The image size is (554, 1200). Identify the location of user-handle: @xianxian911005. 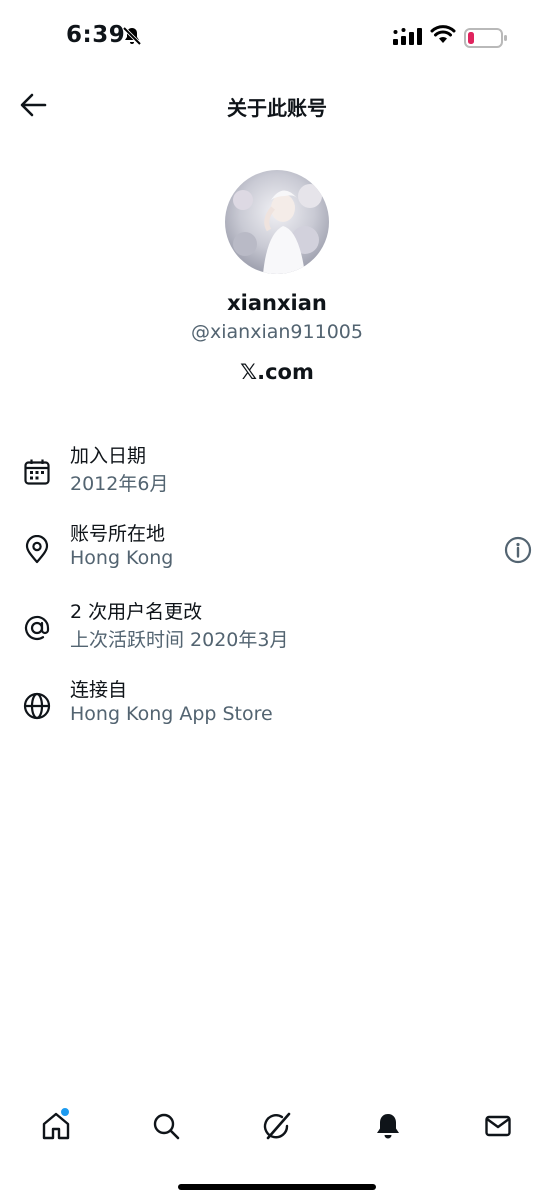
(277, 332).